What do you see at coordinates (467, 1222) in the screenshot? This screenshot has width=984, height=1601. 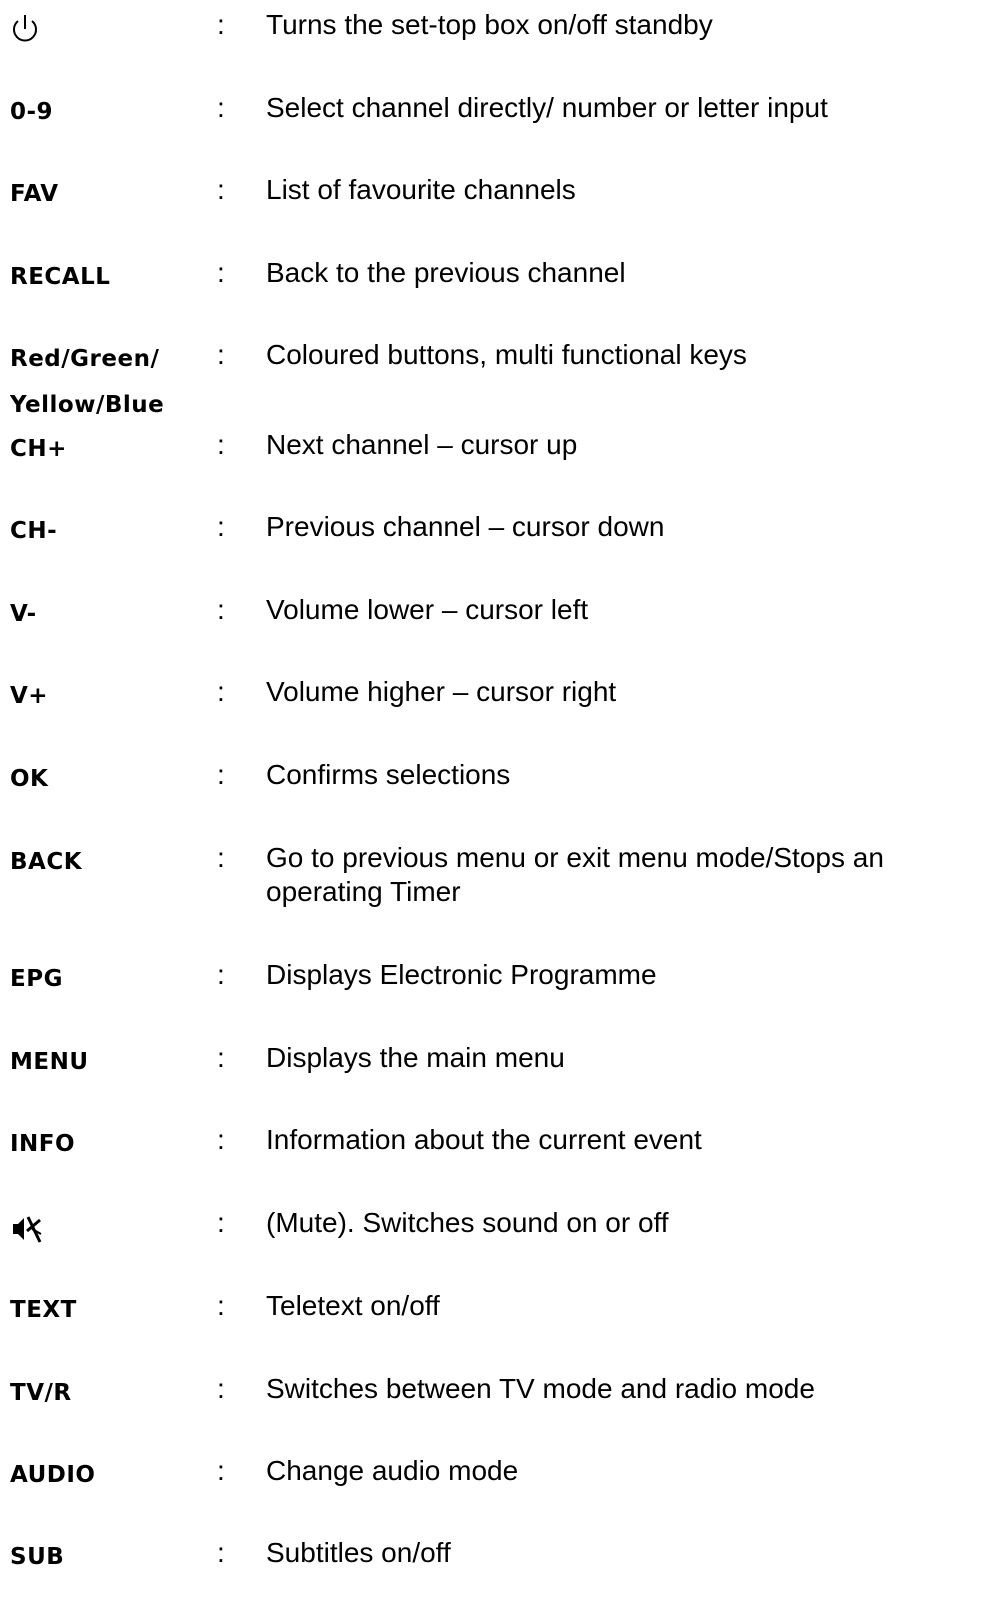 I see `key-description: (Mute). Switches sound on or off` at bounding box center [467, 1222].